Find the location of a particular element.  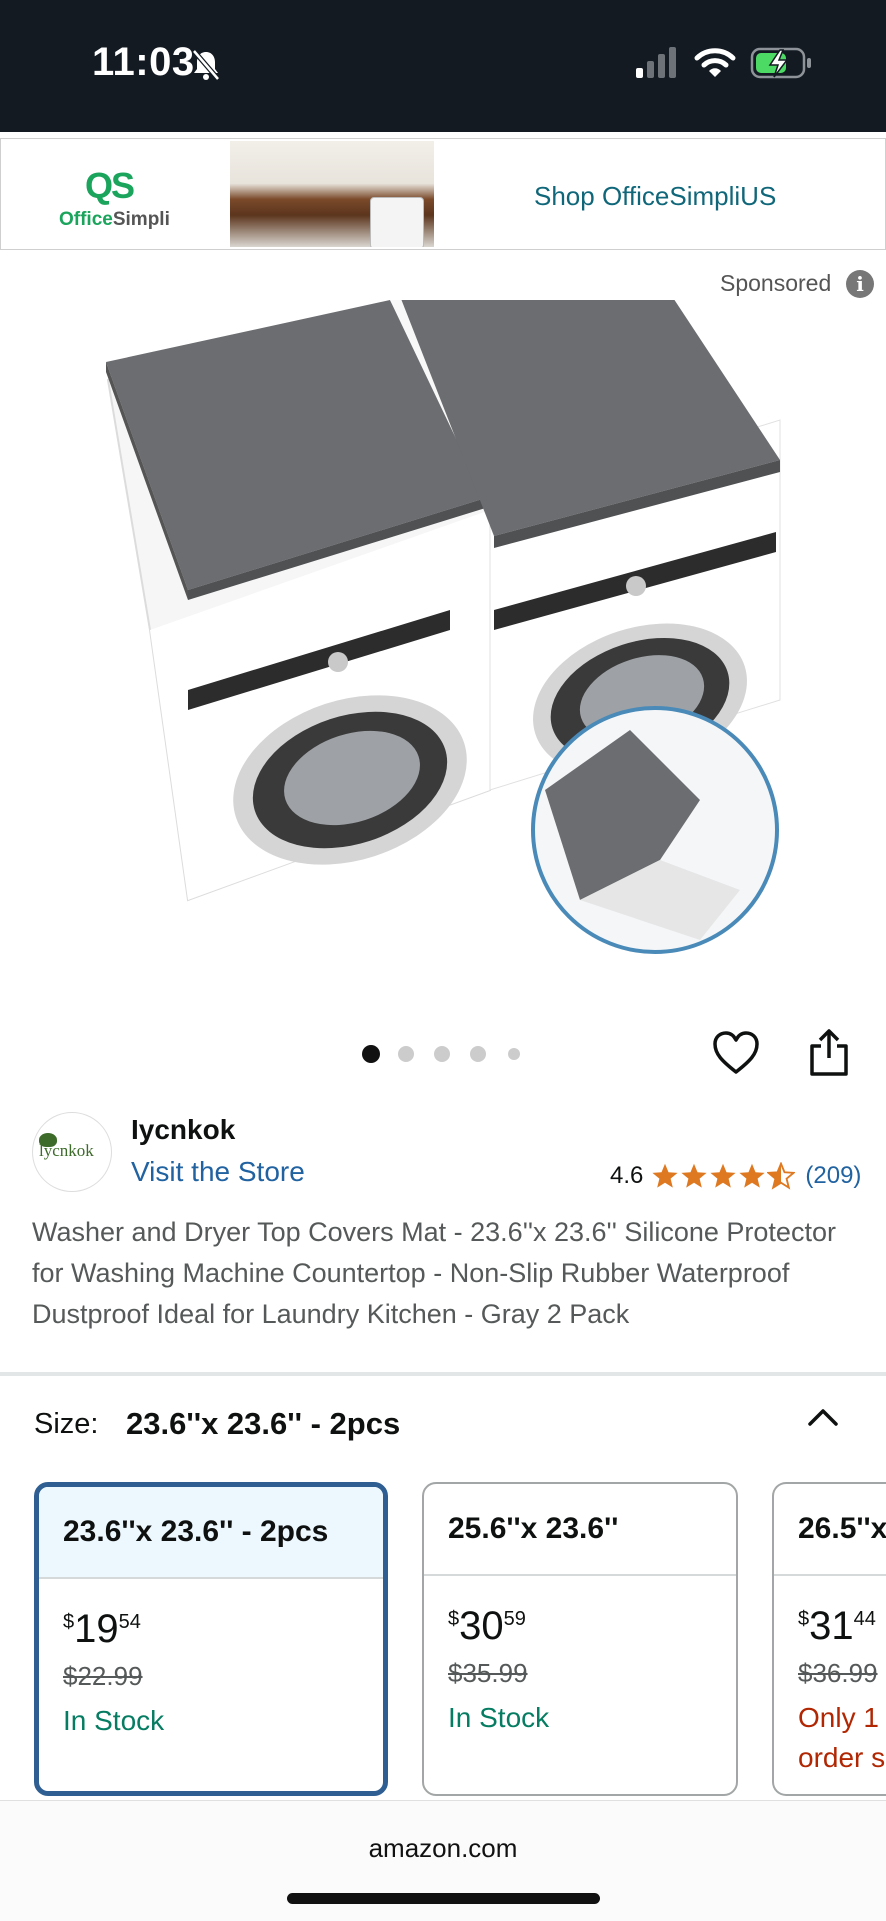

option-price: $3144 is located at coordinates (837, 1626).